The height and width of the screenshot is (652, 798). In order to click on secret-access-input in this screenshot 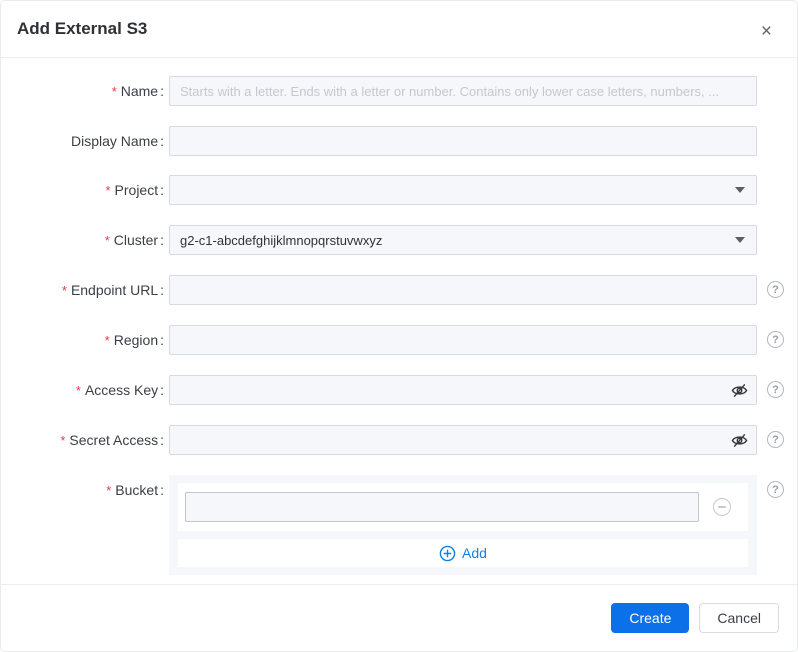, I will do `click(463, 440)`.